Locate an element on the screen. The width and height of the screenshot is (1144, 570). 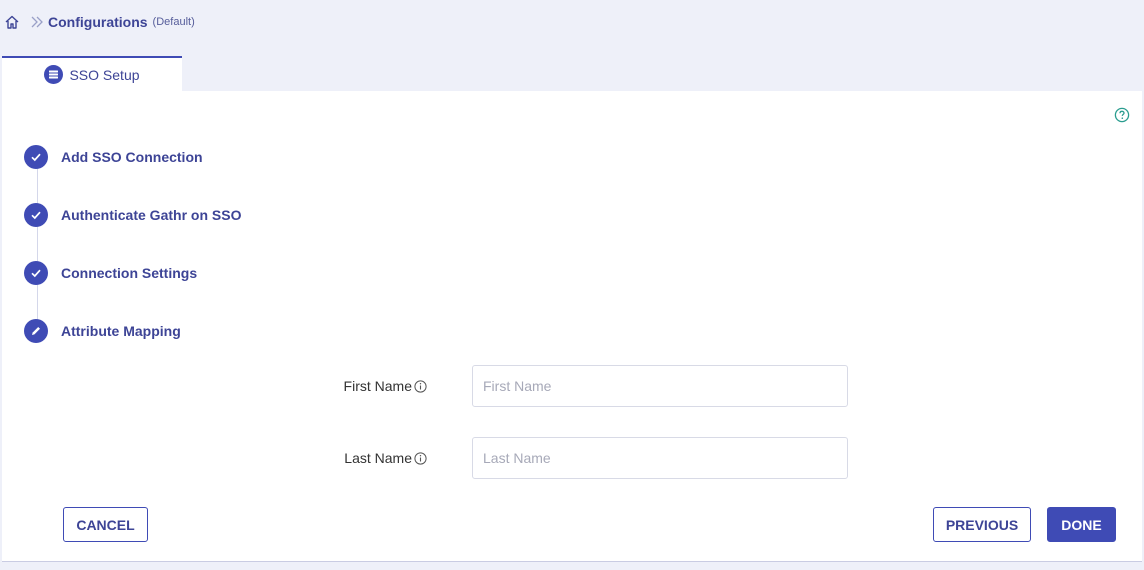
step-label: Attribute Mapping is located at coordinates (121, 331).